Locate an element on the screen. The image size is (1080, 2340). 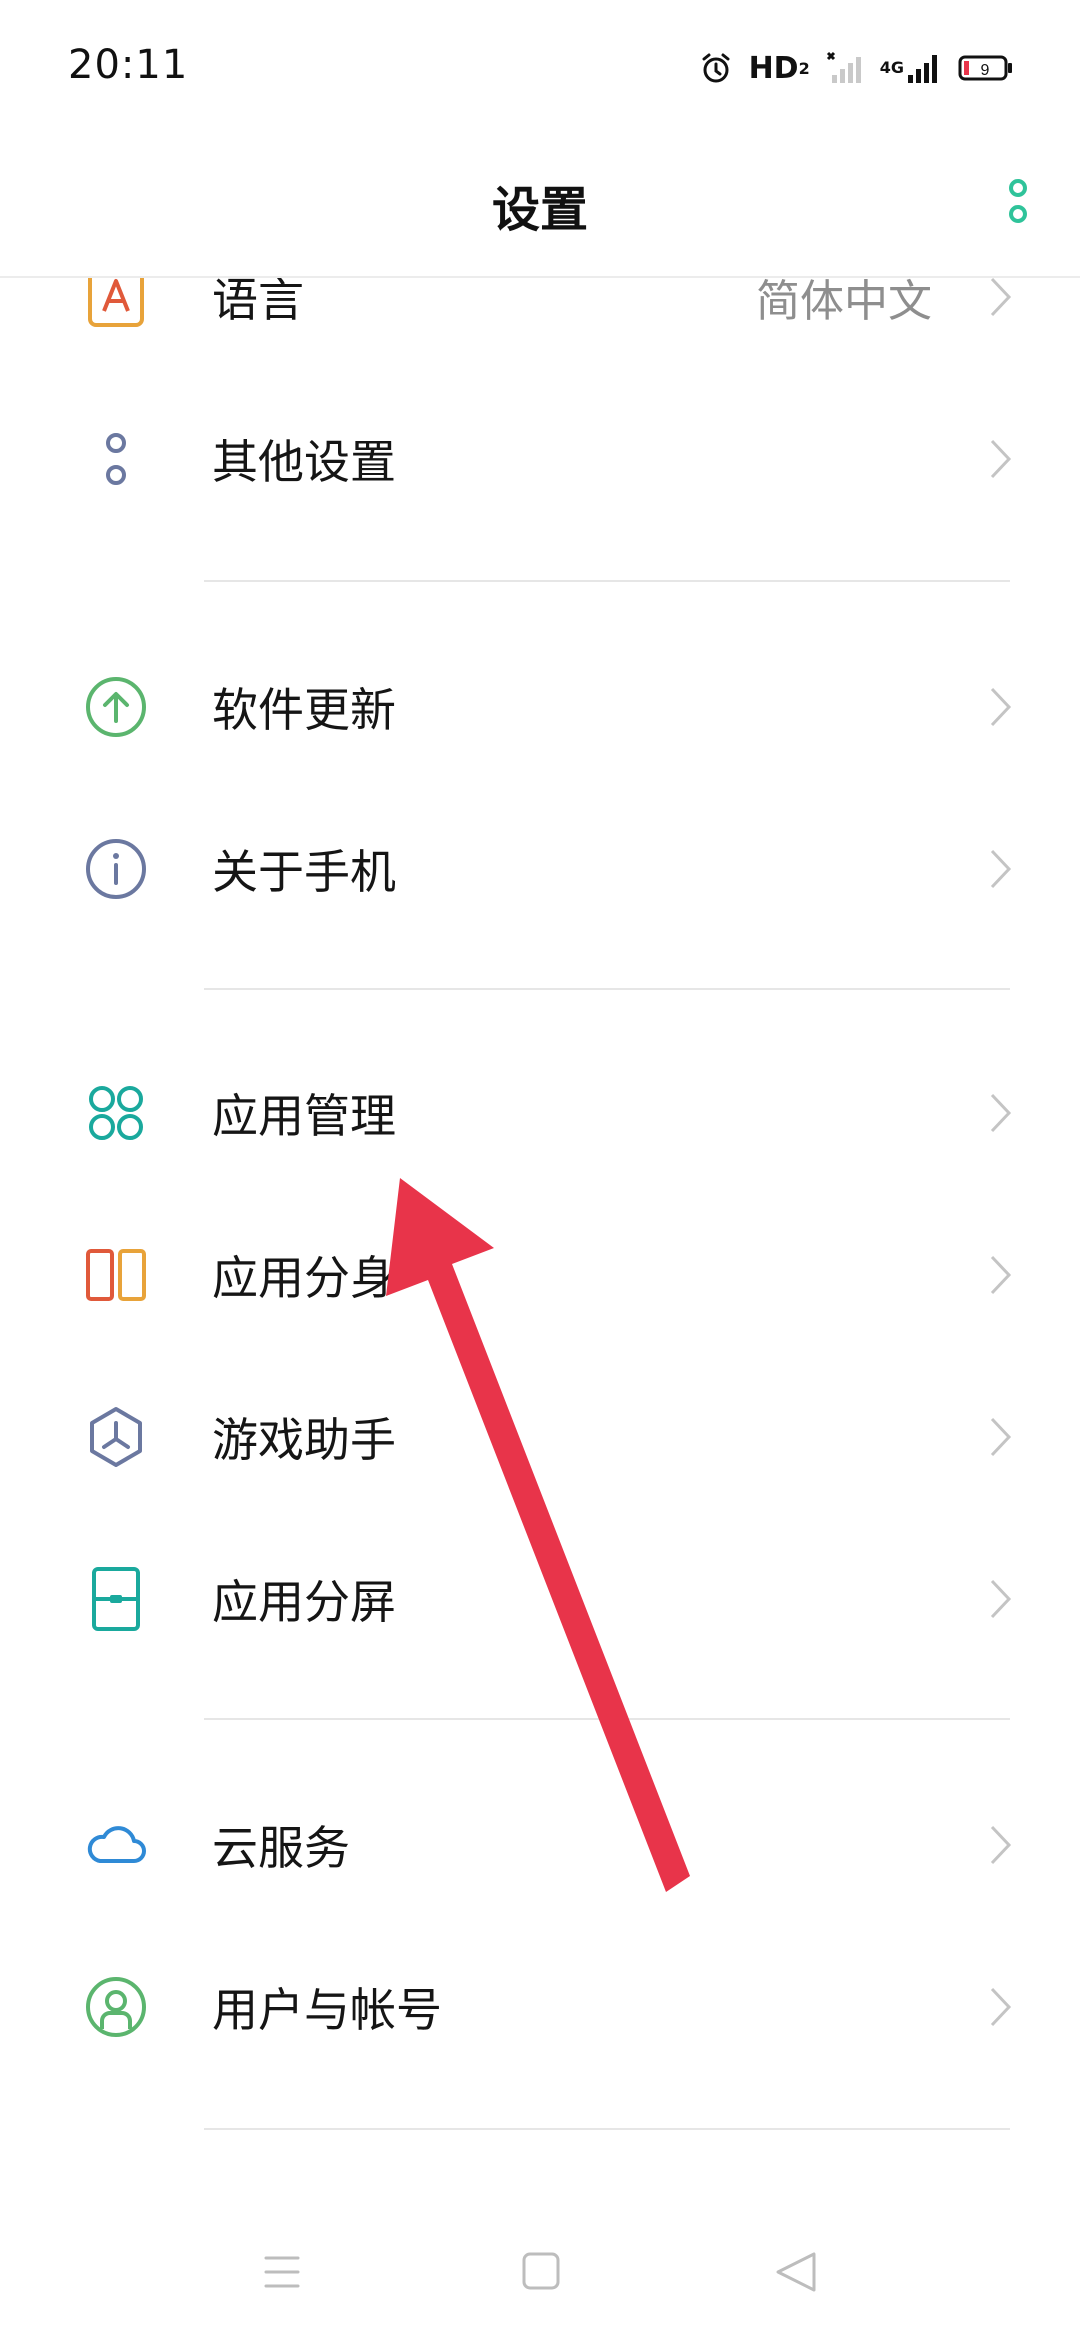
menu-button is located at coordinates (282, 2272).